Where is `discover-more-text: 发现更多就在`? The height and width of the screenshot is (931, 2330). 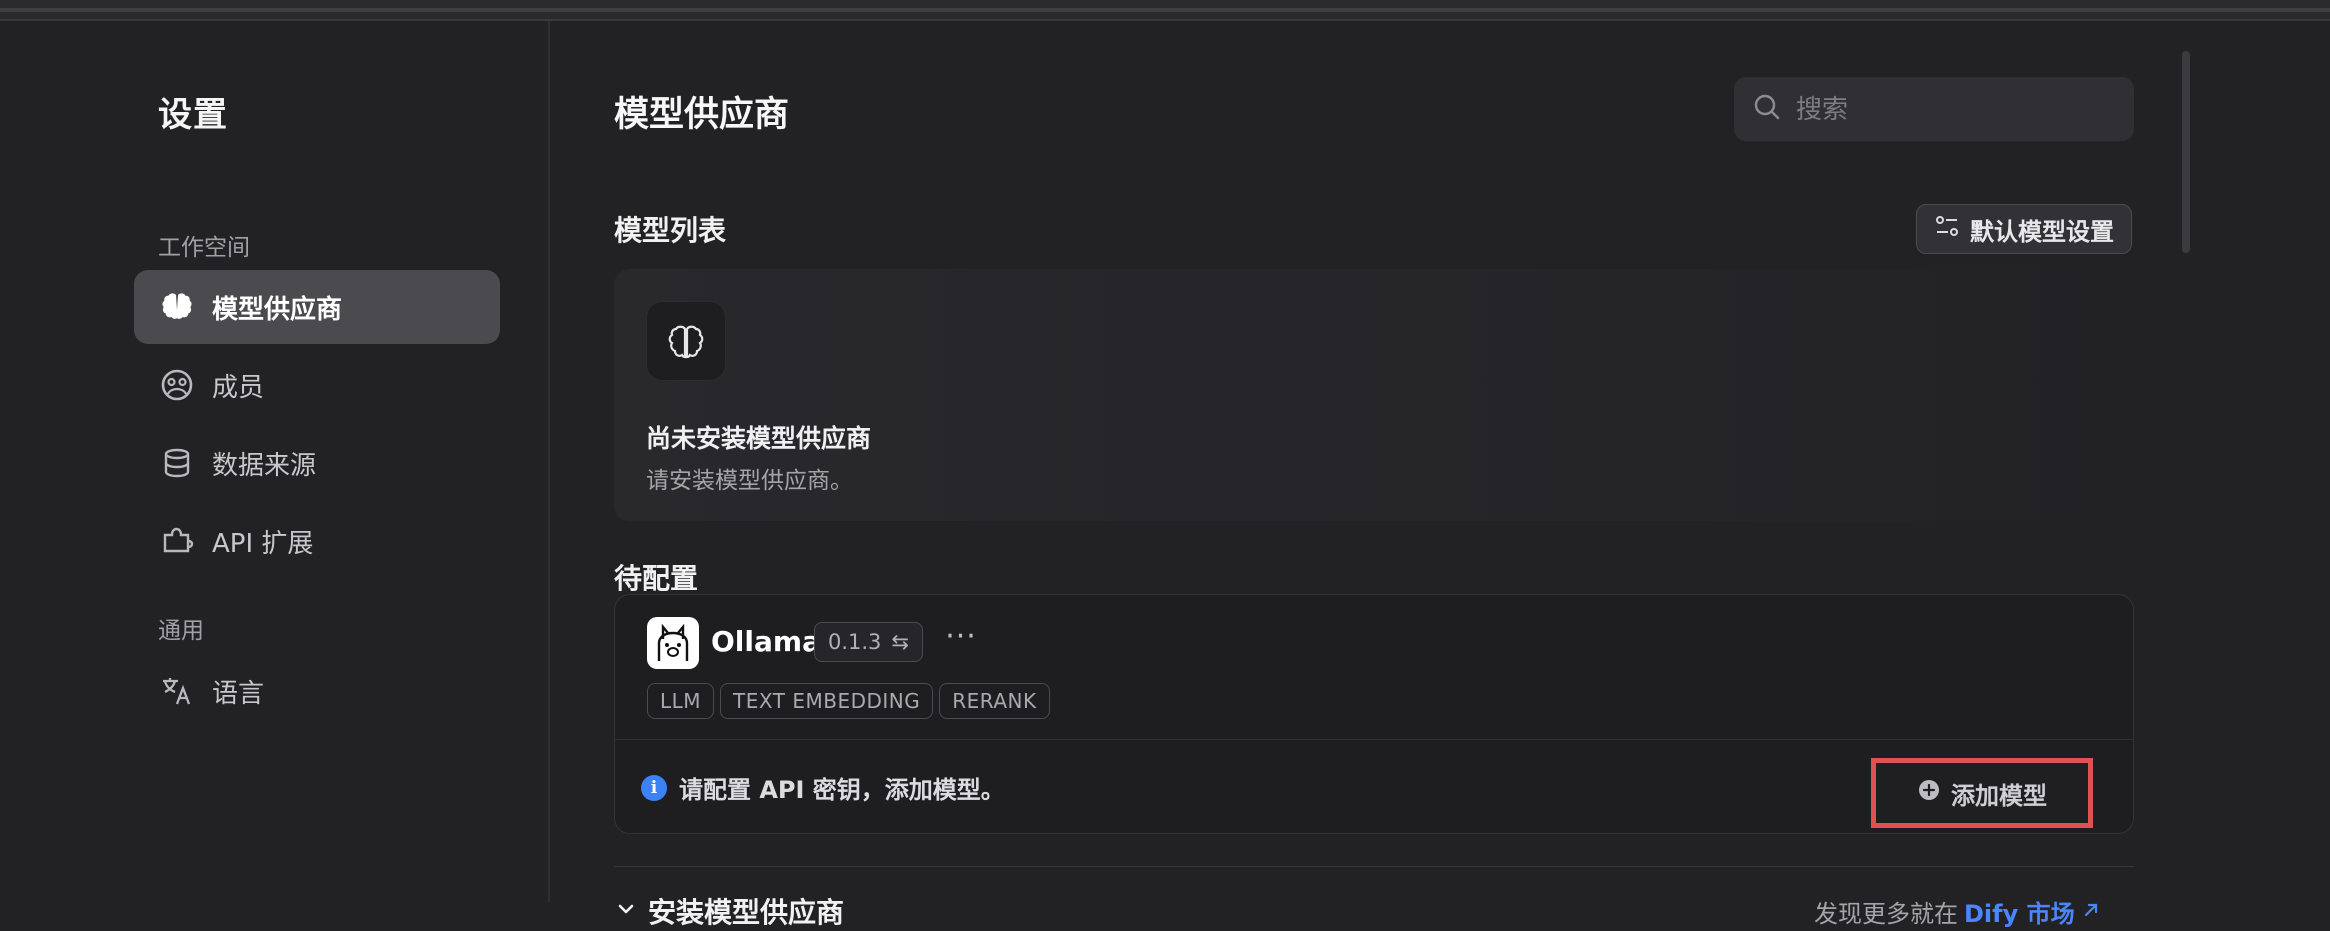 discover-more-text: 发现更多就在 is located at coordinates (1886, 914).